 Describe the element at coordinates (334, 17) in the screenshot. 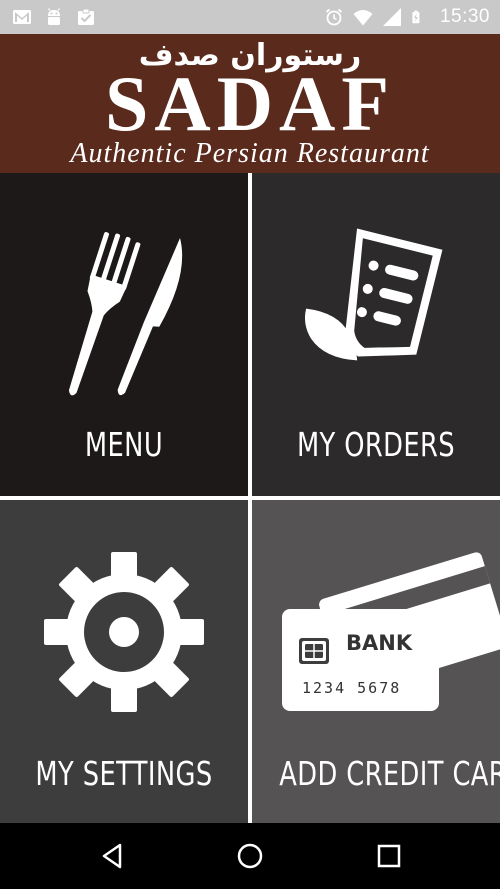

I see `alarm-icon` at that location.